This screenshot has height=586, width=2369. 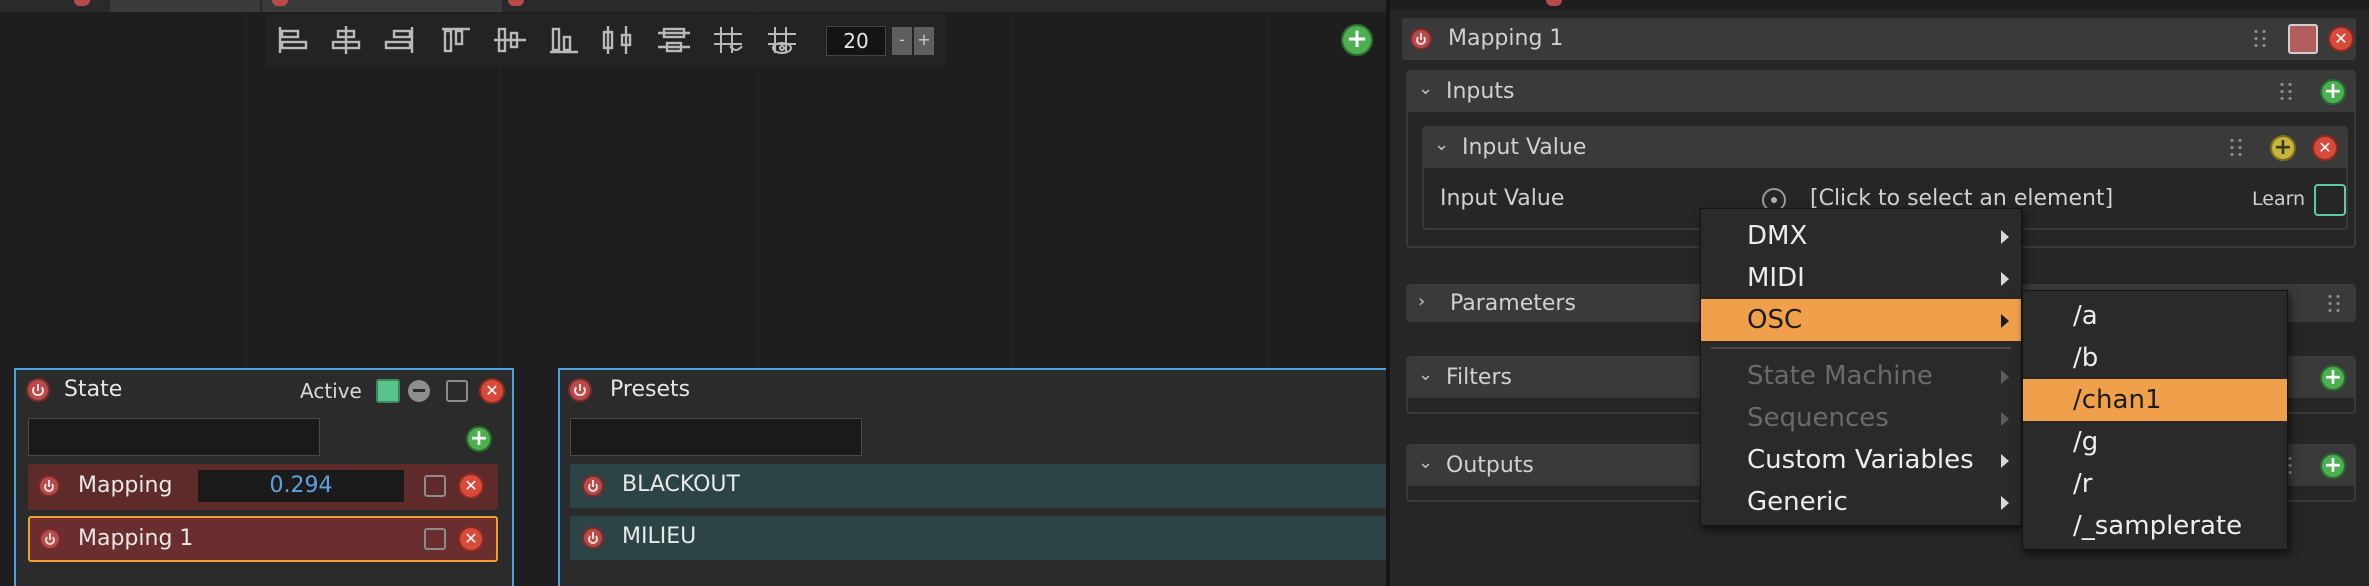 I want to click on inspector-top-strip, so click(x=1879, y=5).